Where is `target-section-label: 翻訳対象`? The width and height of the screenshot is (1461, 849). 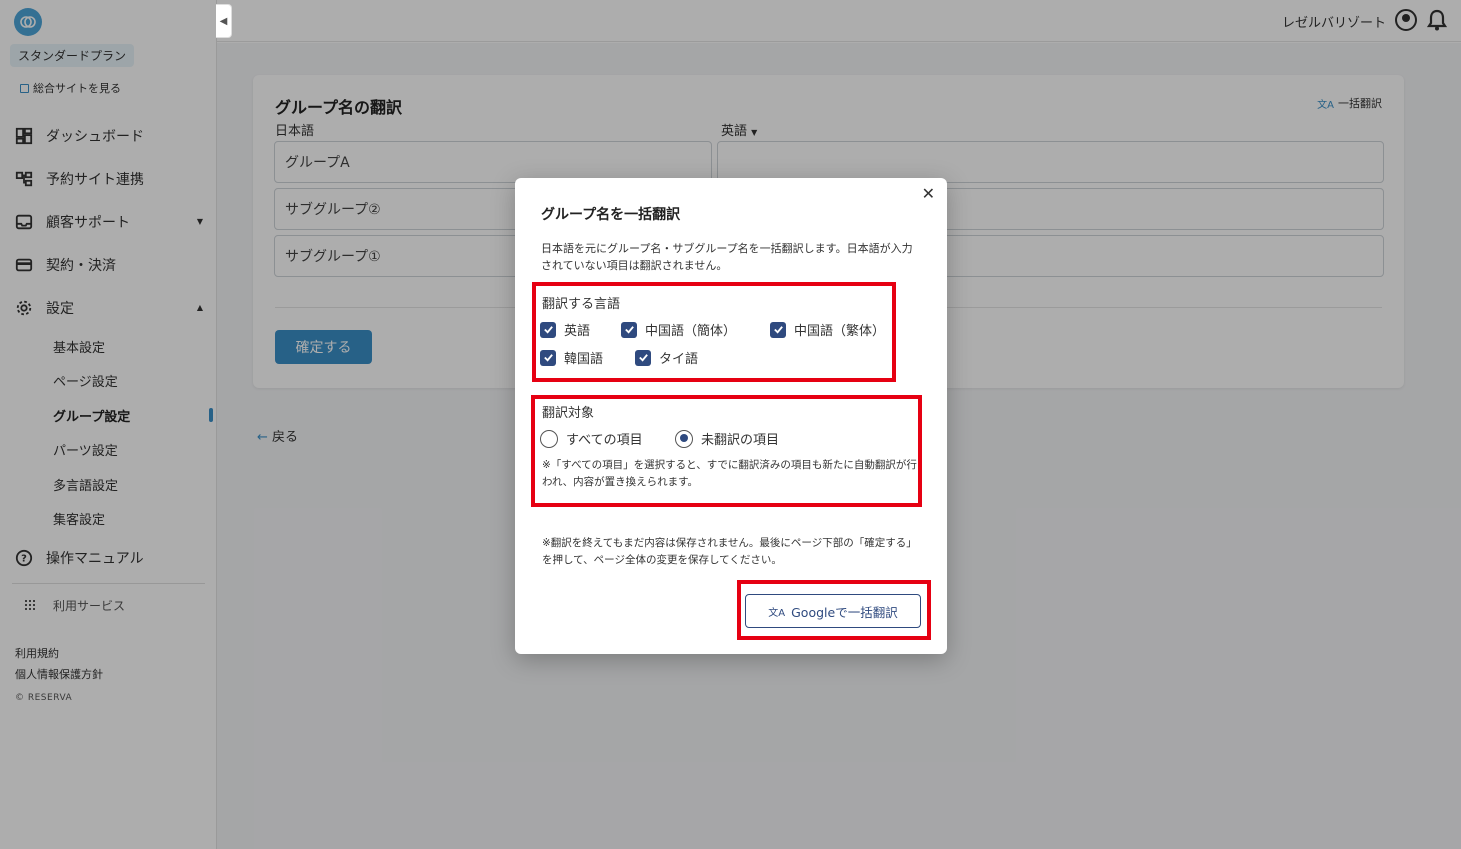 target-section-label: 翻訳対象 is located at coordinates (568, 413).